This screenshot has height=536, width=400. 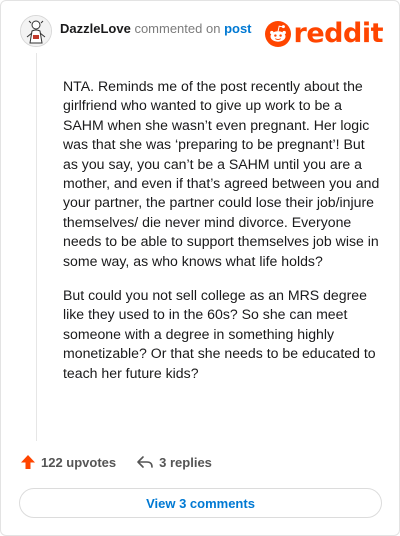 What do you see at coordinates (237, 28) in the screenshot?
I see `post-link: post` at bounding box center [237, 28].